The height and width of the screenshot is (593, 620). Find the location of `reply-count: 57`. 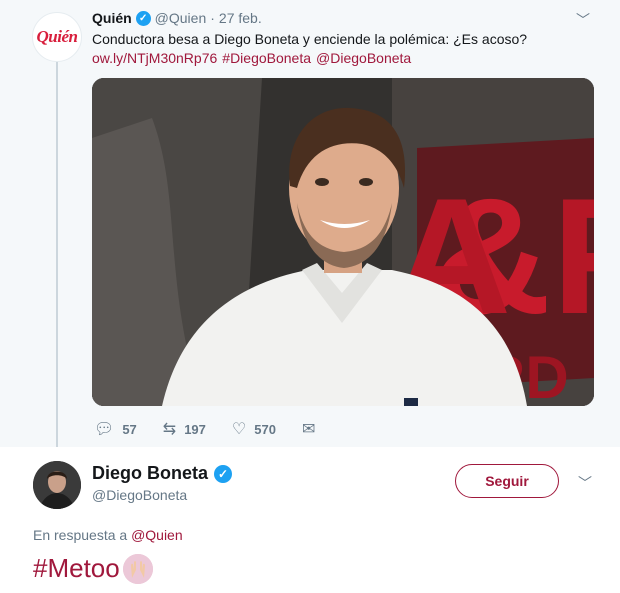

reply-count: 57 is located at coordinates (129, 429).